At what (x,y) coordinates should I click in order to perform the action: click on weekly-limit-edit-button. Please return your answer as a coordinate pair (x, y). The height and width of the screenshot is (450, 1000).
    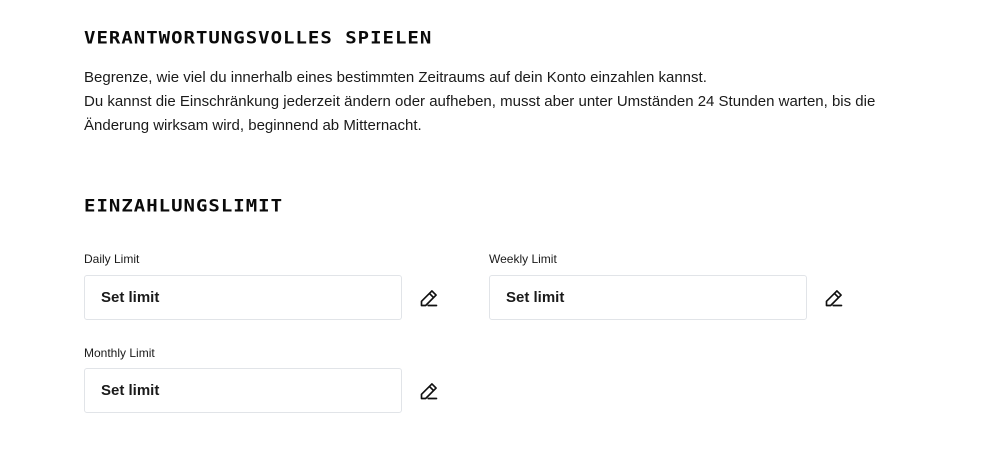
    Looking at the image, I should click on (834, 298).